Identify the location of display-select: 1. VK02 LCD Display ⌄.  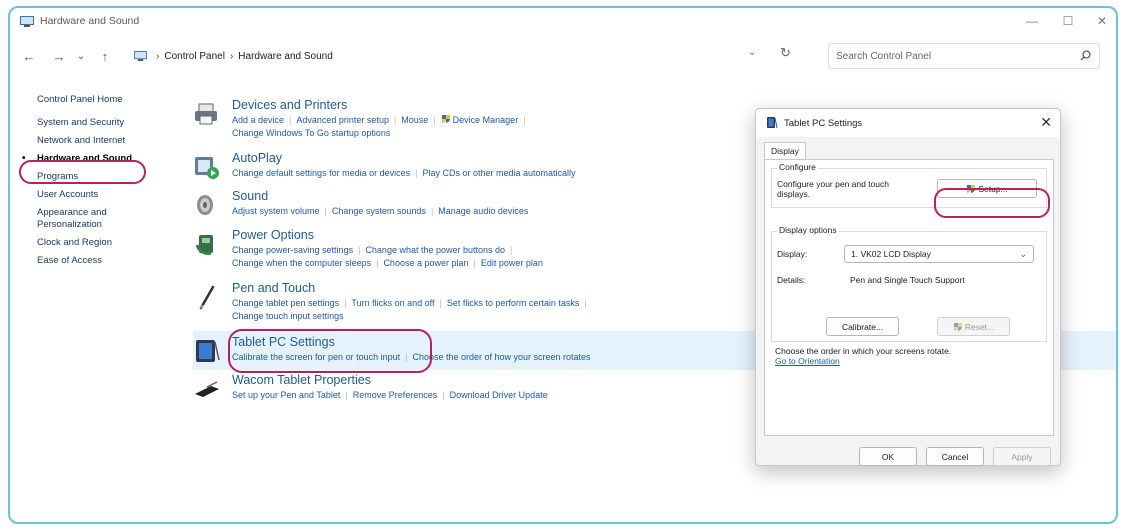
(939, 254).